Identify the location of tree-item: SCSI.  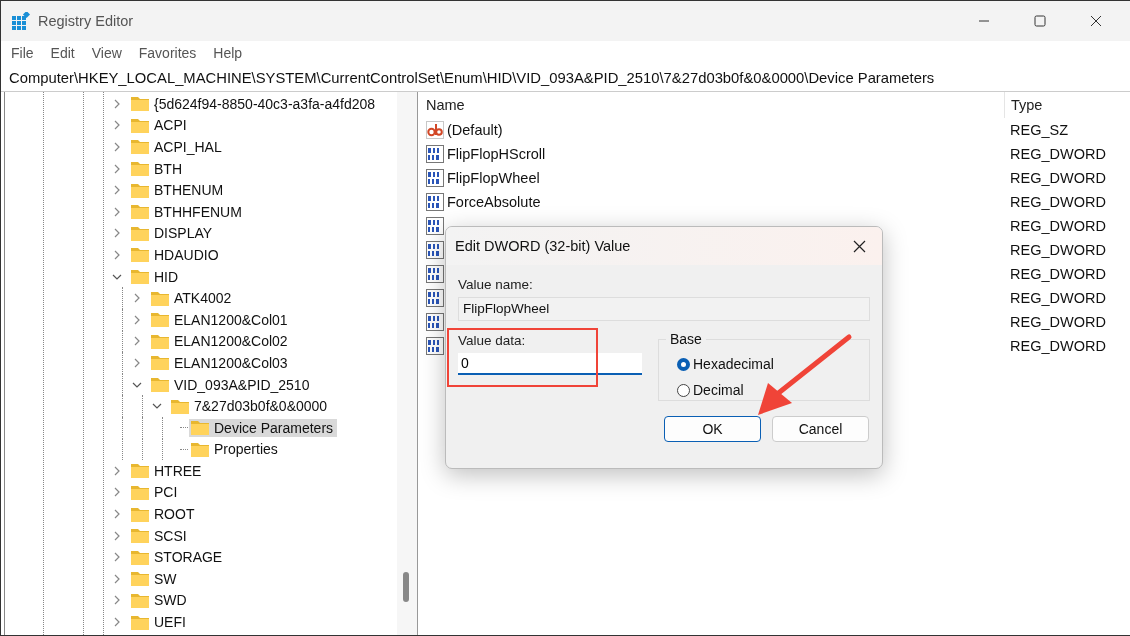
(160, 535).